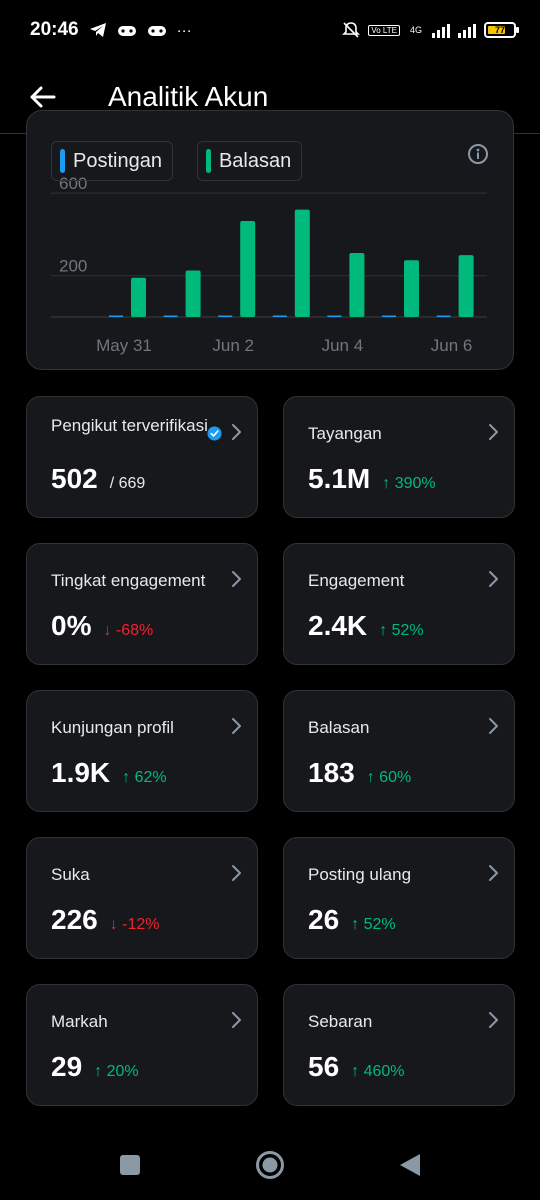 Image resolution: width=540 pixels, height=1200 pixels. Describe the element at coordinates (67, 1066) in the screenshot. I see `metric-value: 29` at that location.